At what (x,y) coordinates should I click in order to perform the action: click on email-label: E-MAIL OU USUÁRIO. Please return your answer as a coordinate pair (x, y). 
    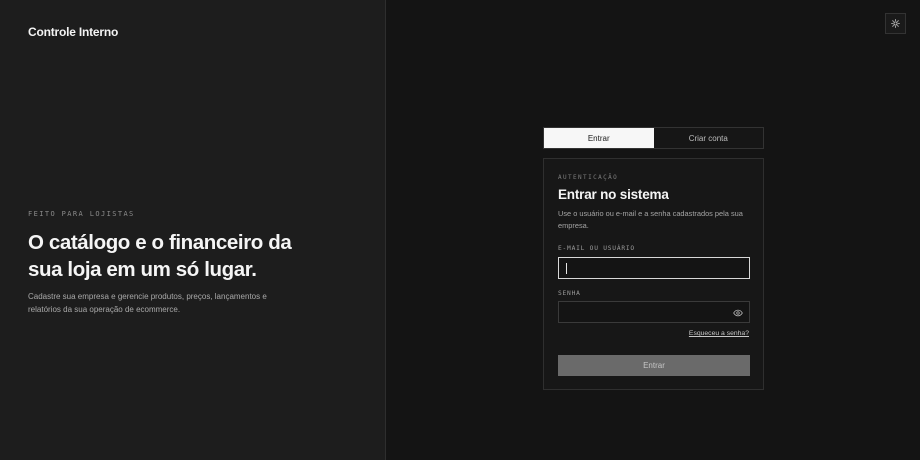
    Looking at the image, I should click on (596, 248).